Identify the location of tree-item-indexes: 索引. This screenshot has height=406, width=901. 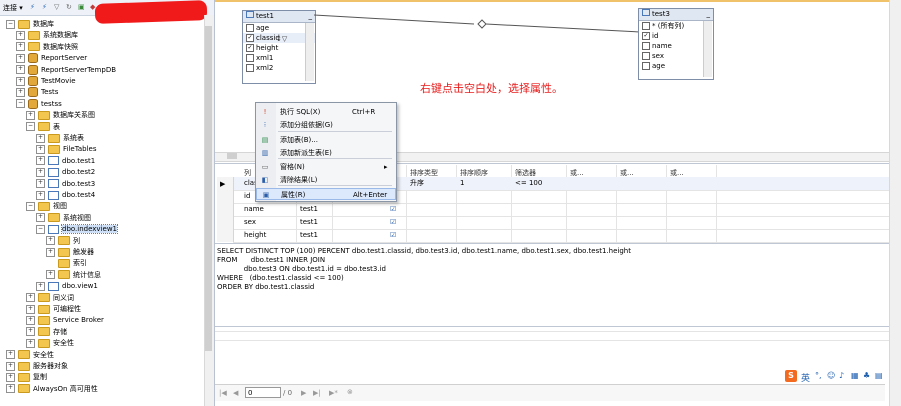
(66, 263).